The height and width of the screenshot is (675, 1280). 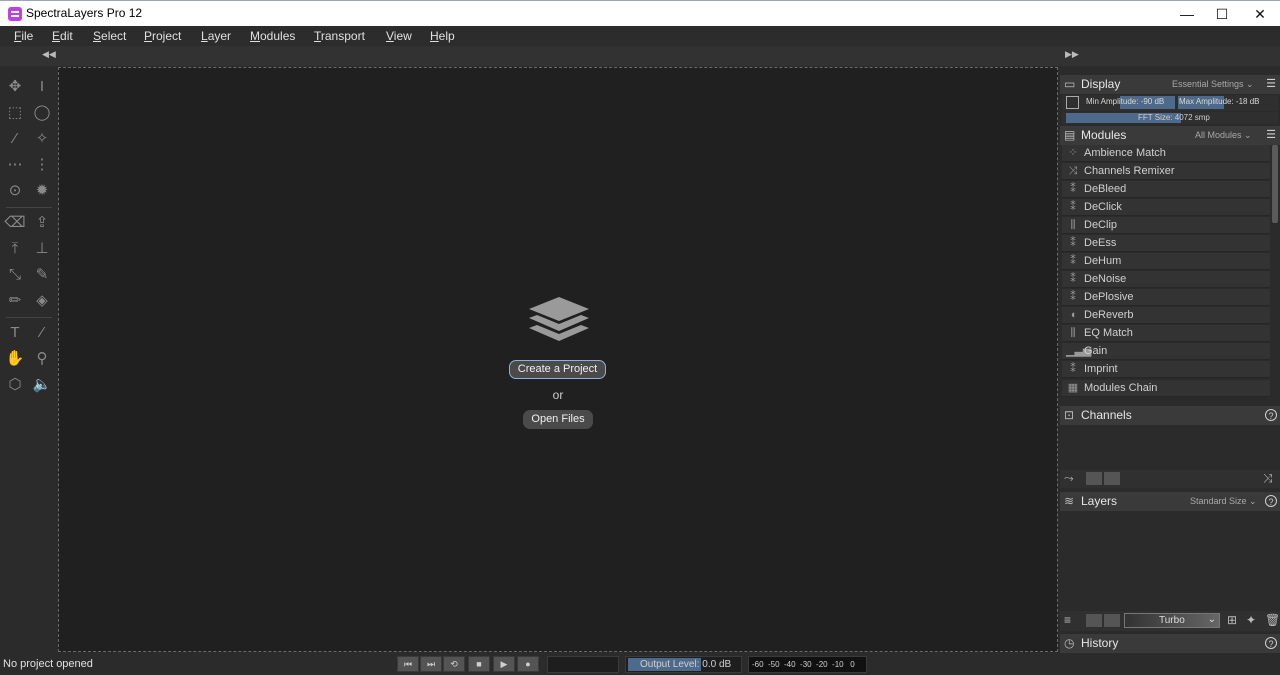 What do you see at coordinates (1072, 102) in the screenshot?
I see `display-toggle-icon` at bounding box center [1072, 102].